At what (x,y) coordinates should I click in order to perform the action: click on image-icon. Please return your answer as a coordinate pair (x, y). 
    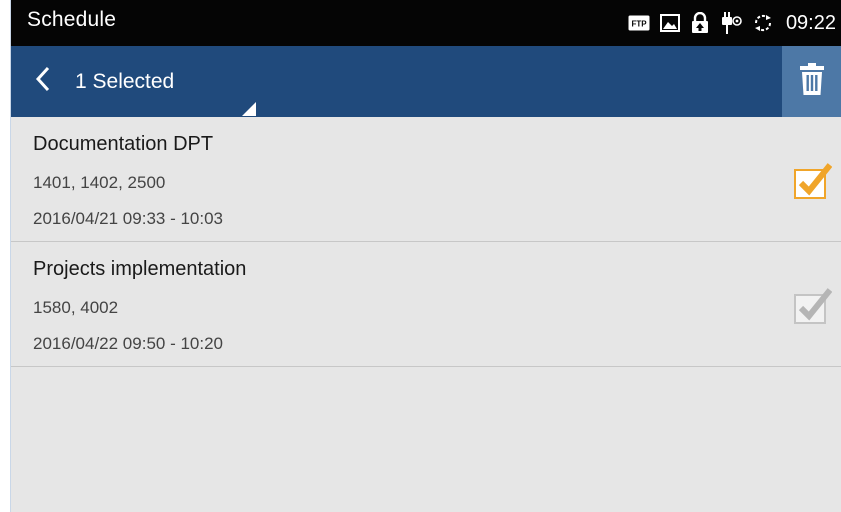
    Looking at the image, I should click on (669, 23).